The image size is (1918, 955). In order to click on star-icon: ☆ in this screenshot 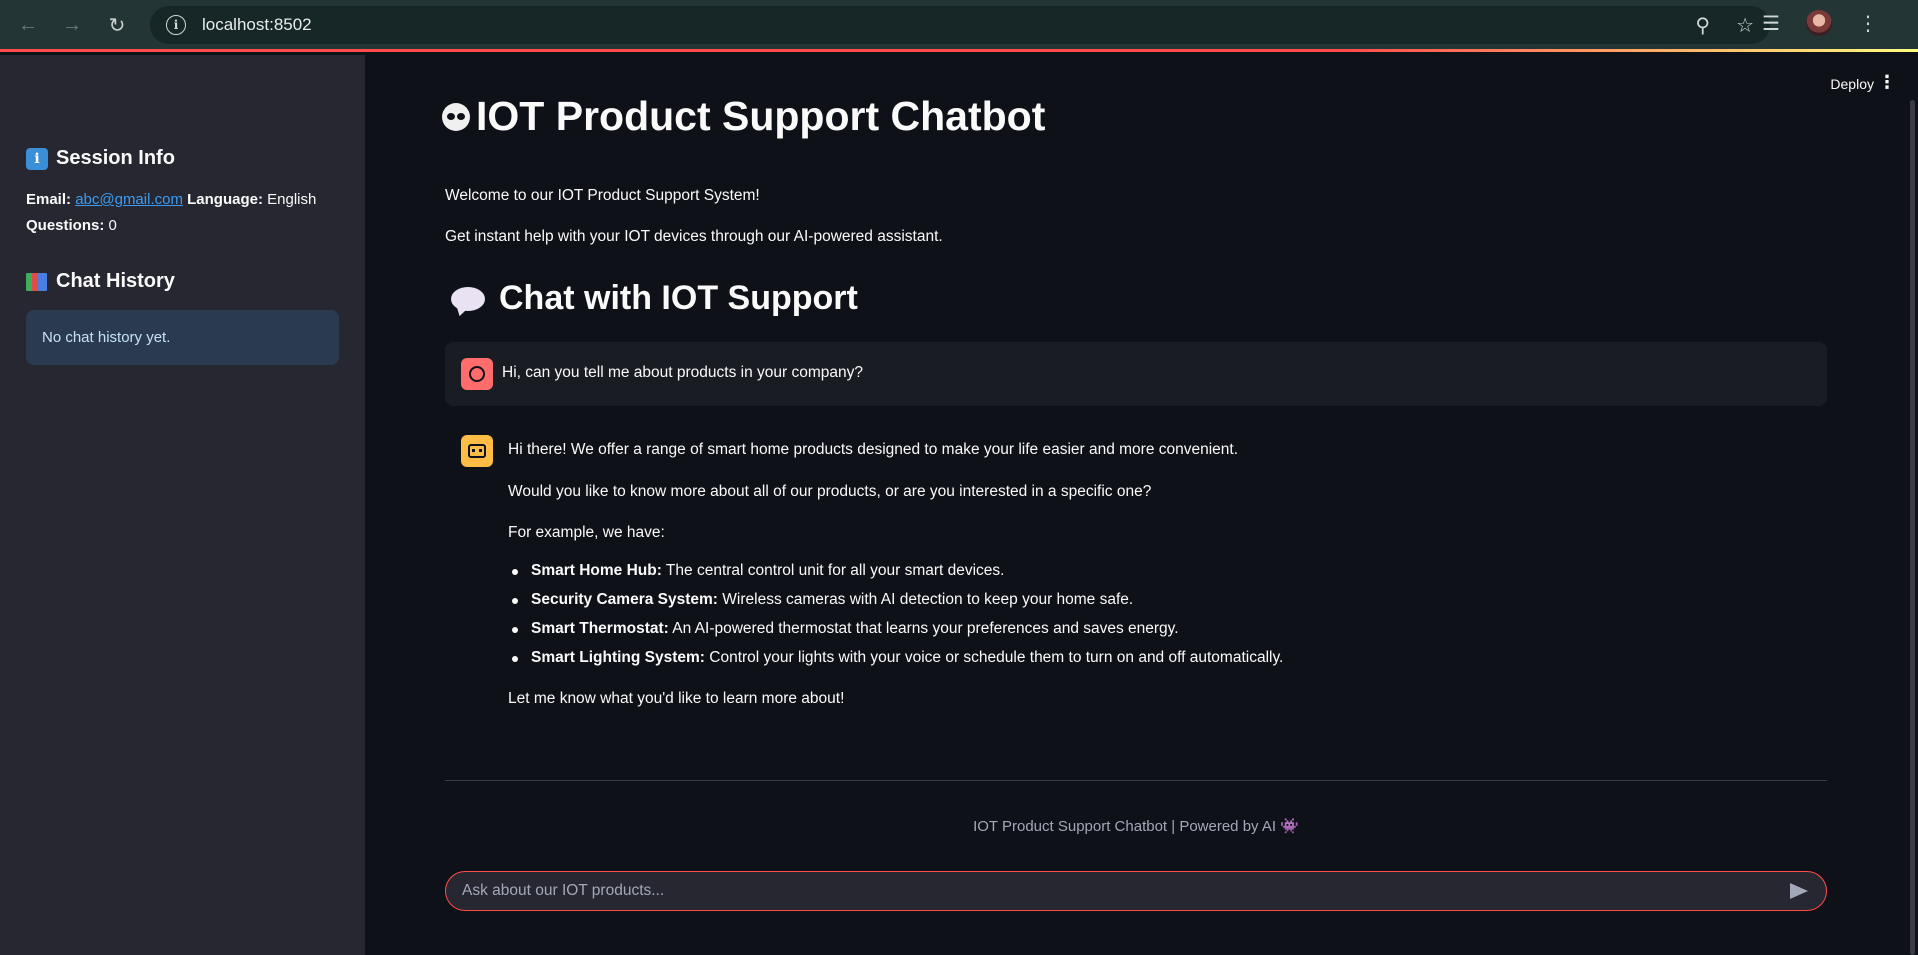, I will do `click(1745, 25)`.